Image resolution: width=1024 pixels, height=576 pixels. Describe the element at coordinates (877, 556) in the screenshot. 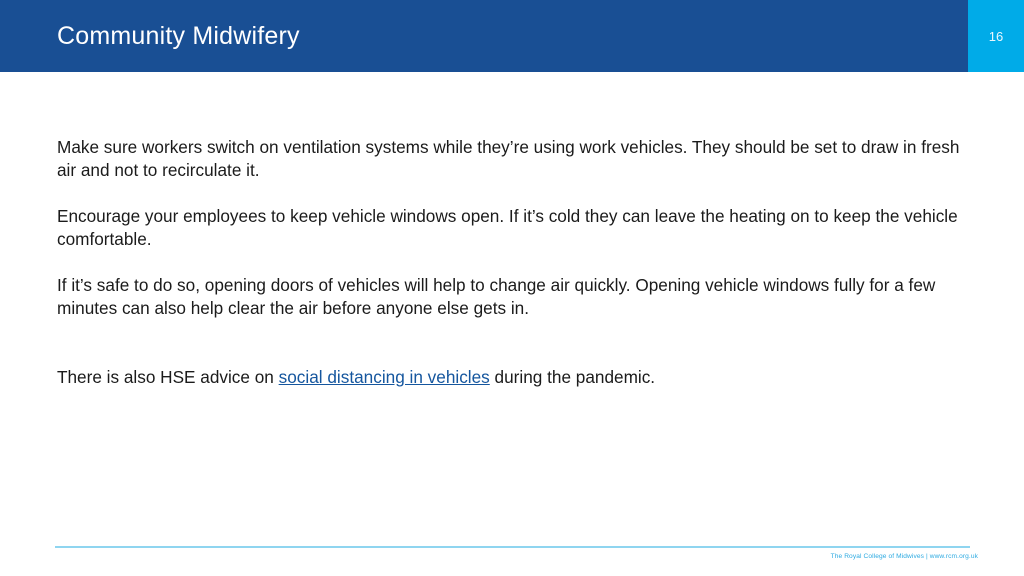

I see `footer-organisation: The Royal College of Midwives` at that location.